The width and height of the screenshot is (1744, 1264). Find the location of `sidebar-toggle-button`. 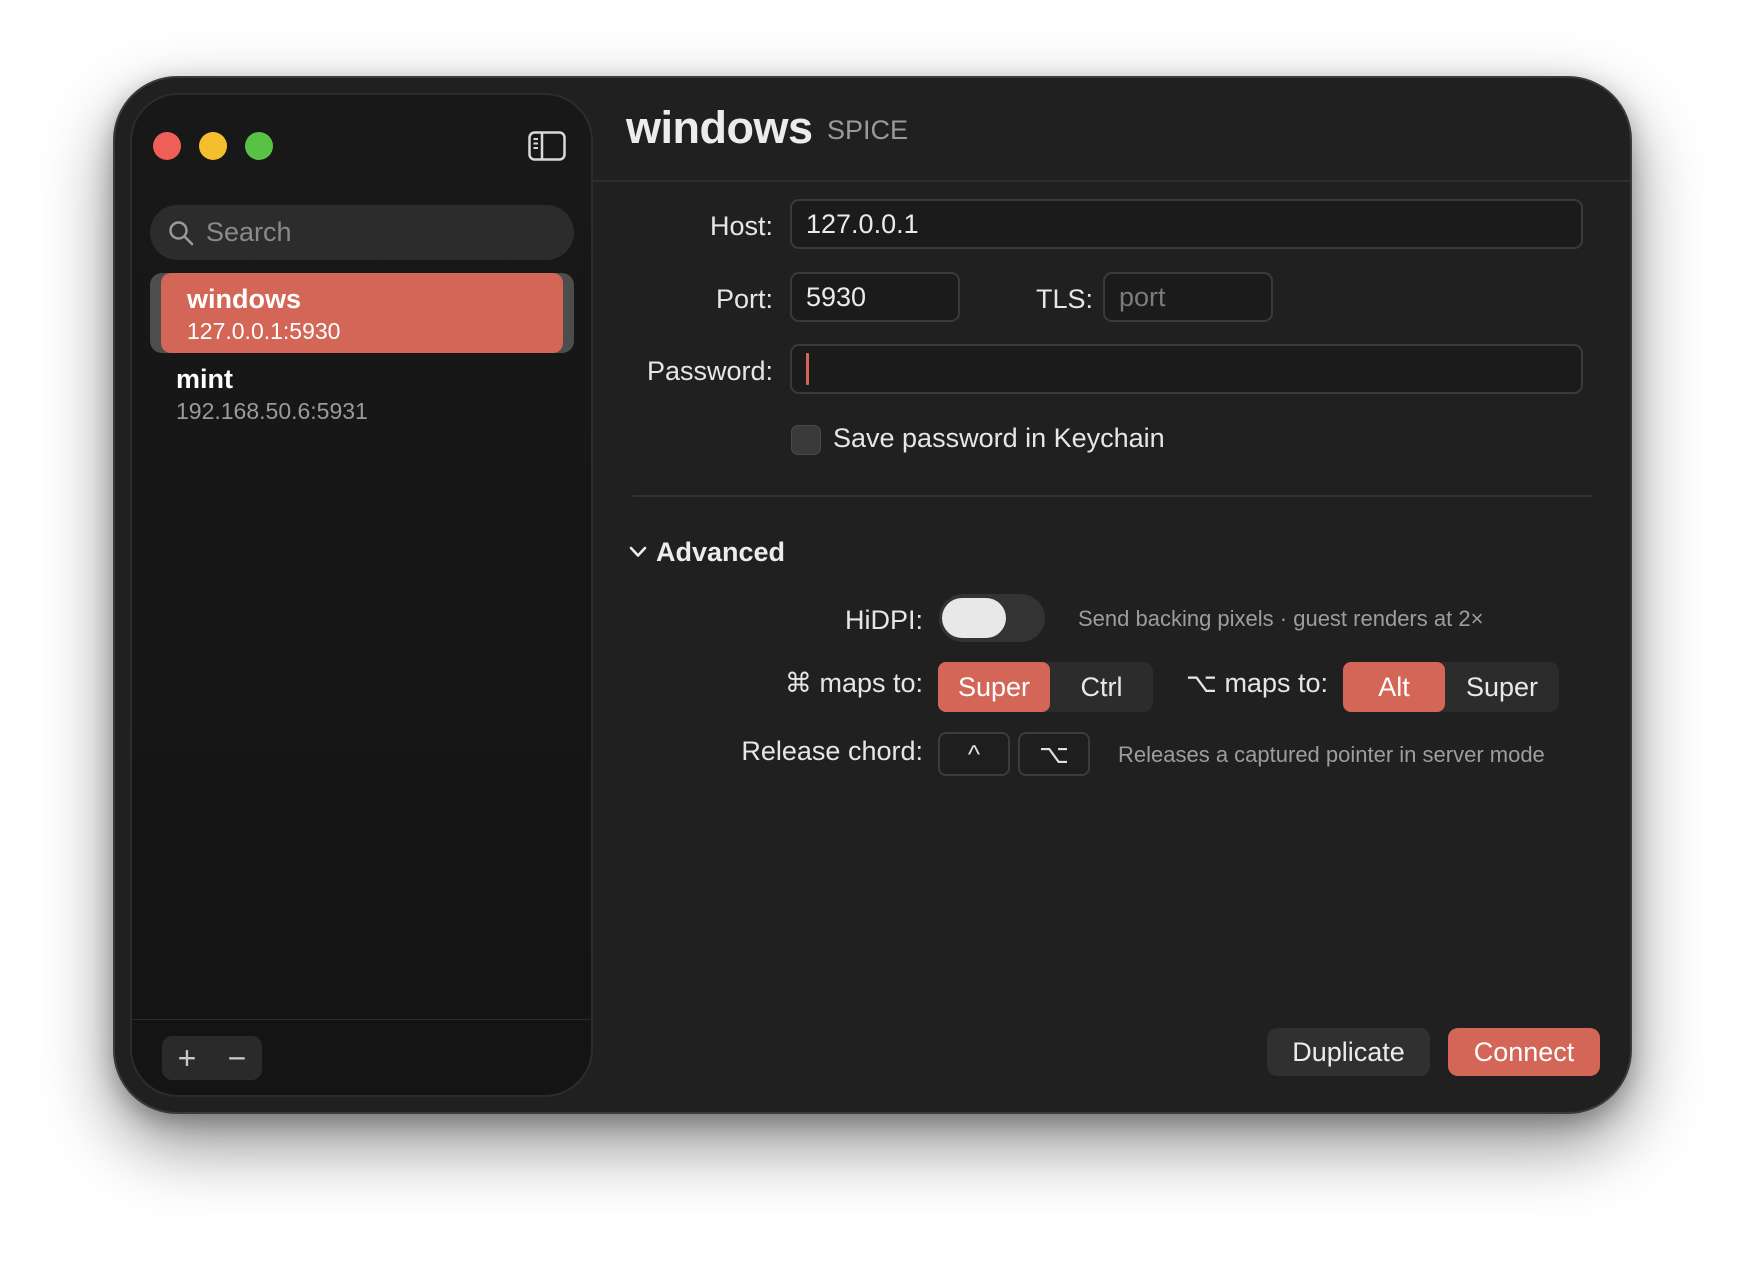

sidebar-toggle-button is located at coordinates (547, 146).